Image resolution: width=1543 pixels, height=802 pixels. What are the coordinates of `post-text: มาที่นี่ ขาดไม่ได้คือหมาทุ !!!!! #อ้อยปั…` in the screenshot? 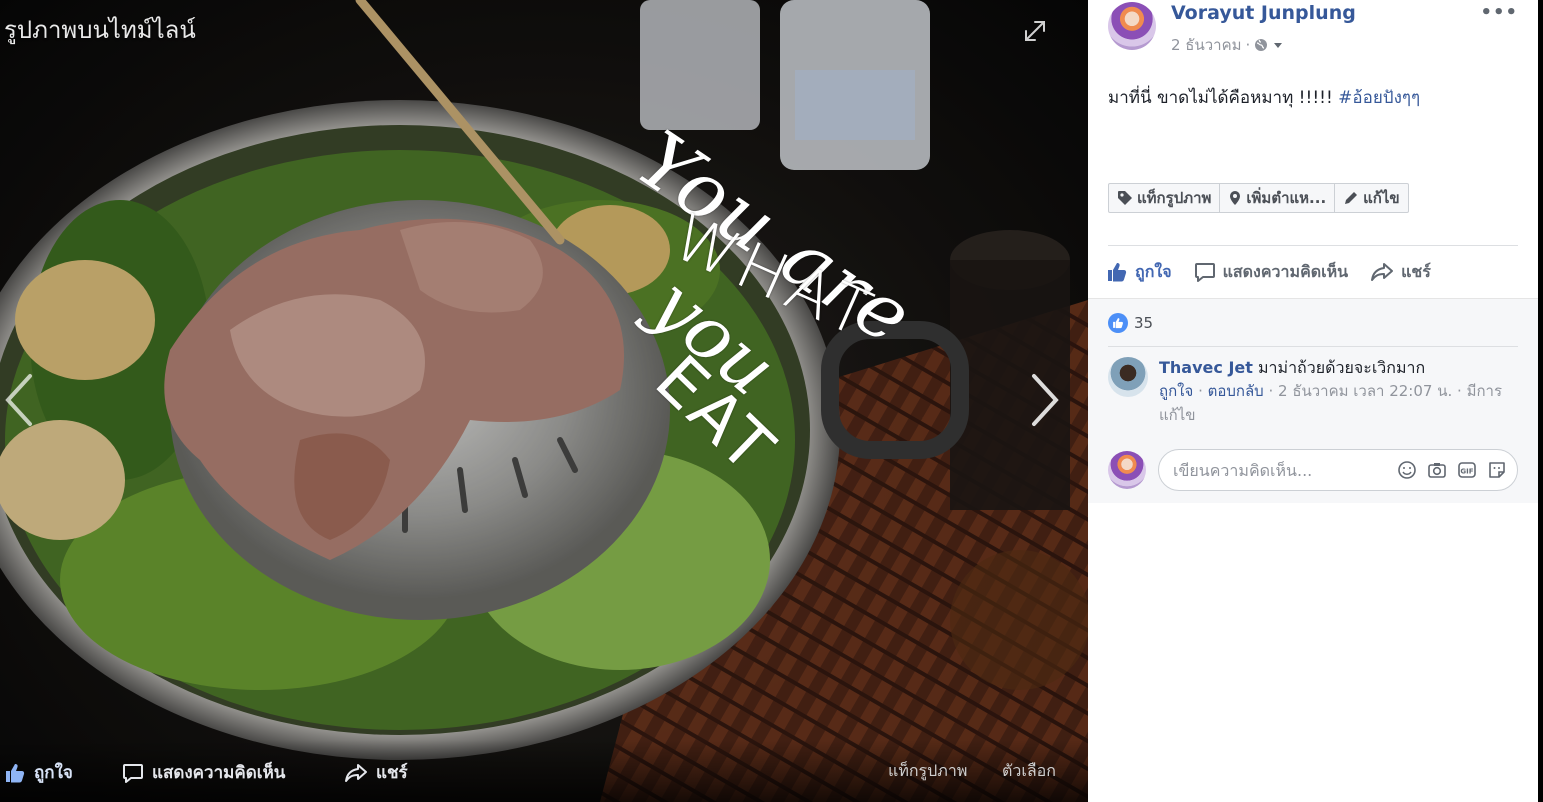 It's located at (1264, 97).